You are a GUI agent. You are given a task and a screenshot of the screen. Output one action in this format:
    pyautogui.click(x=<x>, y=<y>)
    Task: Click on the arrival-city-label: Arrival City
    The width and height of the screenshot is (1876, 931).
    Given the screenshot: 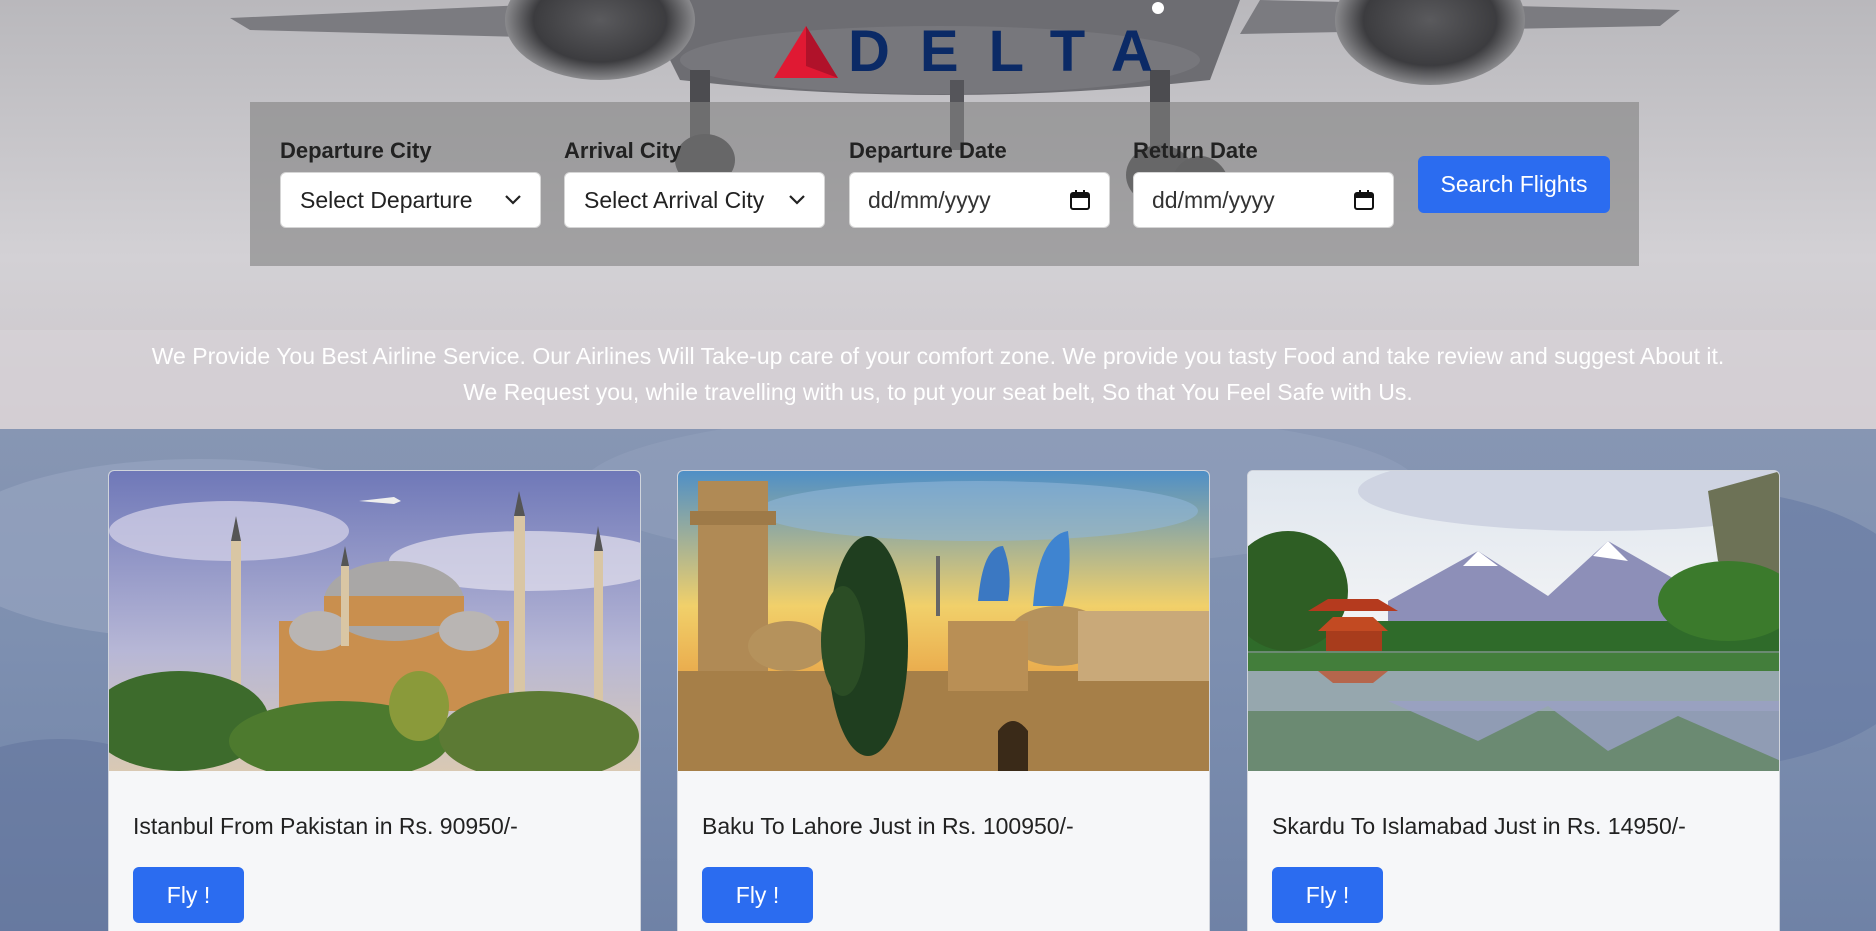 What is the action you would take?
    pyautogui.click(x=623, y=150)
    